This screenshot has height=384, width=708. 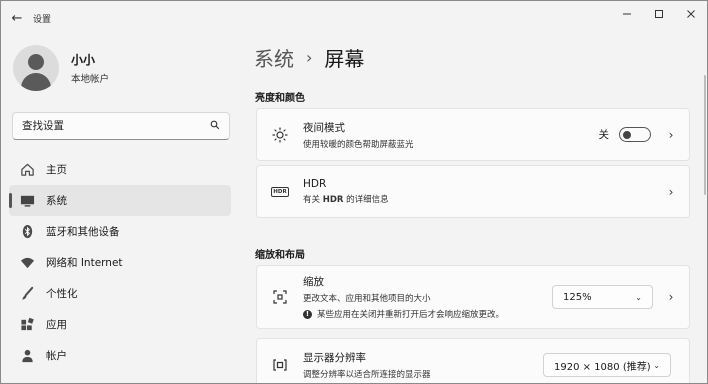 I want to click on sidebar-item-personalization: 个性化, so click(x=120, y=293).